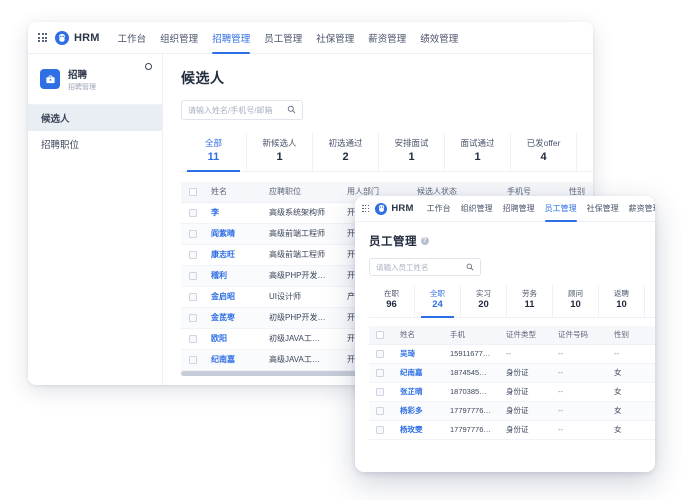 This screenshot has height=500, width=682. Describe the element at coordinates (512, 392) in the screenshot. I see `table-row: 张芷晴 1870385… 身份证 -- 女` at that location.